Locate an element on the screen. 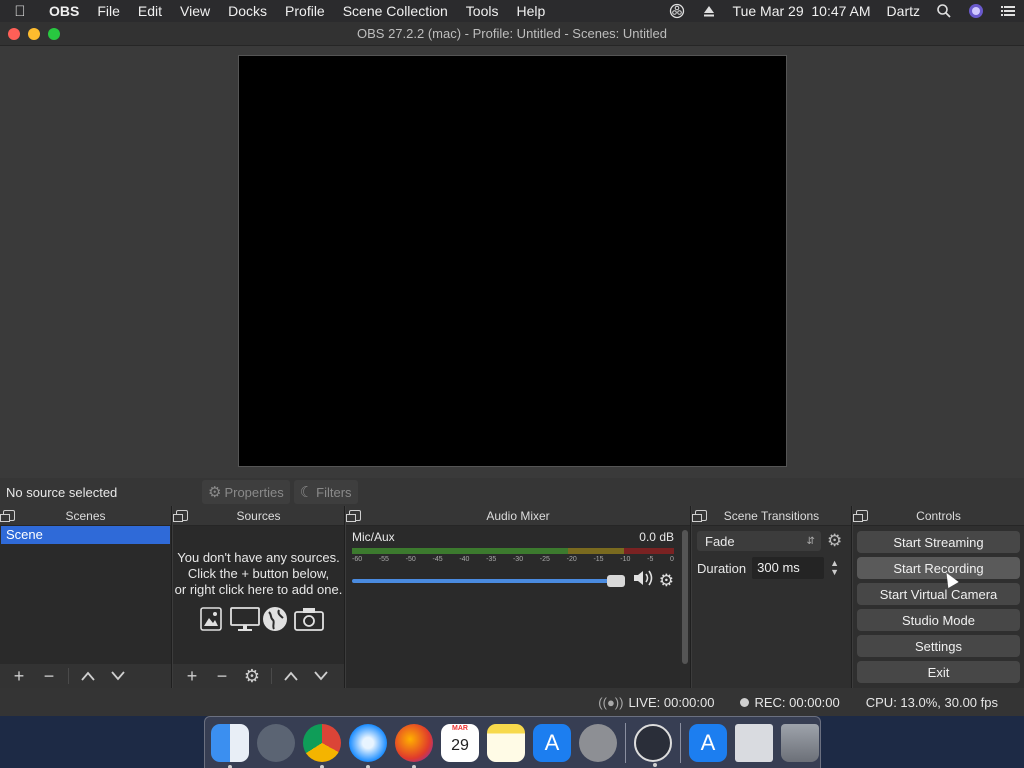 This screenshot has height=768, width=1024. camera-icon is located at coordinates (308, 619).